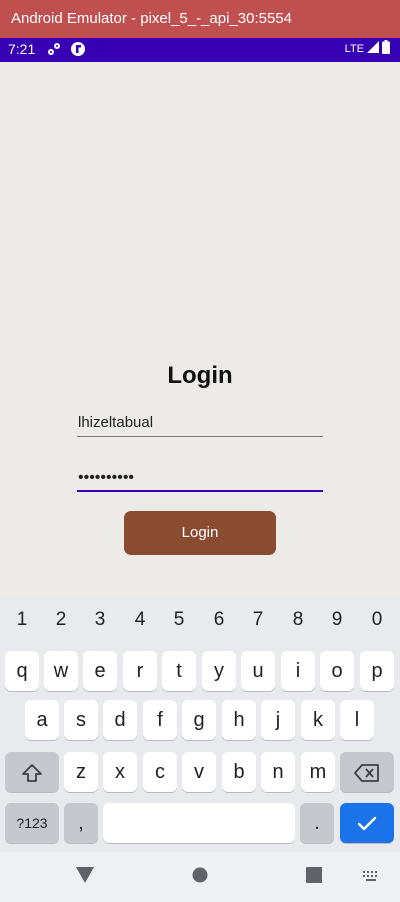 This screenshot has height=902, width=400. What do you see at coordinates (199, 720) in the screenshot?
I see `key-g: g` at bounding box center [199, 720].